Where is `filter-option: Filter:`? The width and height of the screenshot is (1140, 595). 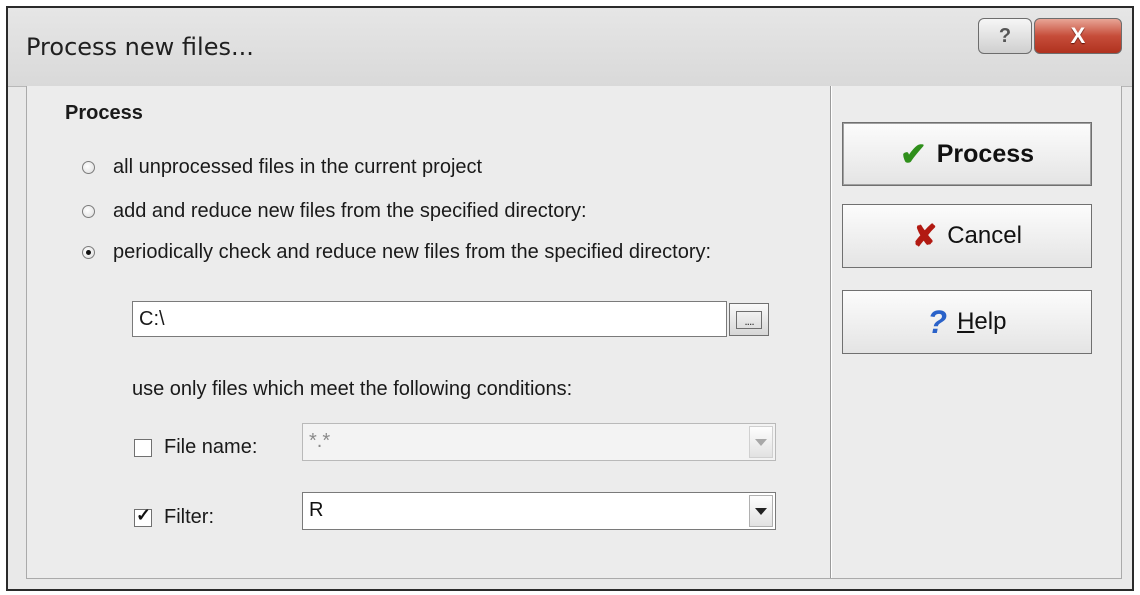 filter-option: Filter: is located at coordinates (174, 517).